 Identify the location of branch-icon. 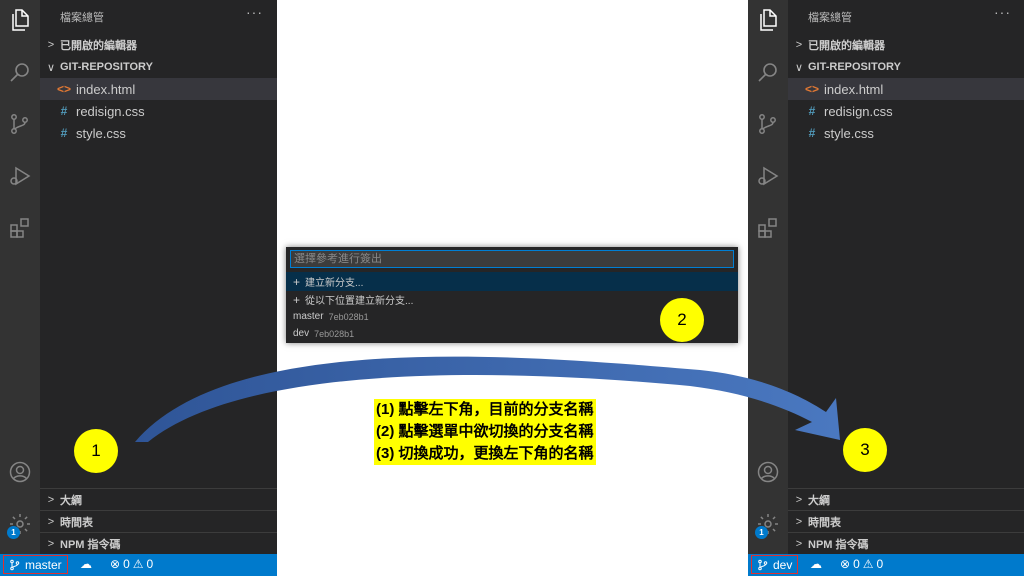
(15, 564).